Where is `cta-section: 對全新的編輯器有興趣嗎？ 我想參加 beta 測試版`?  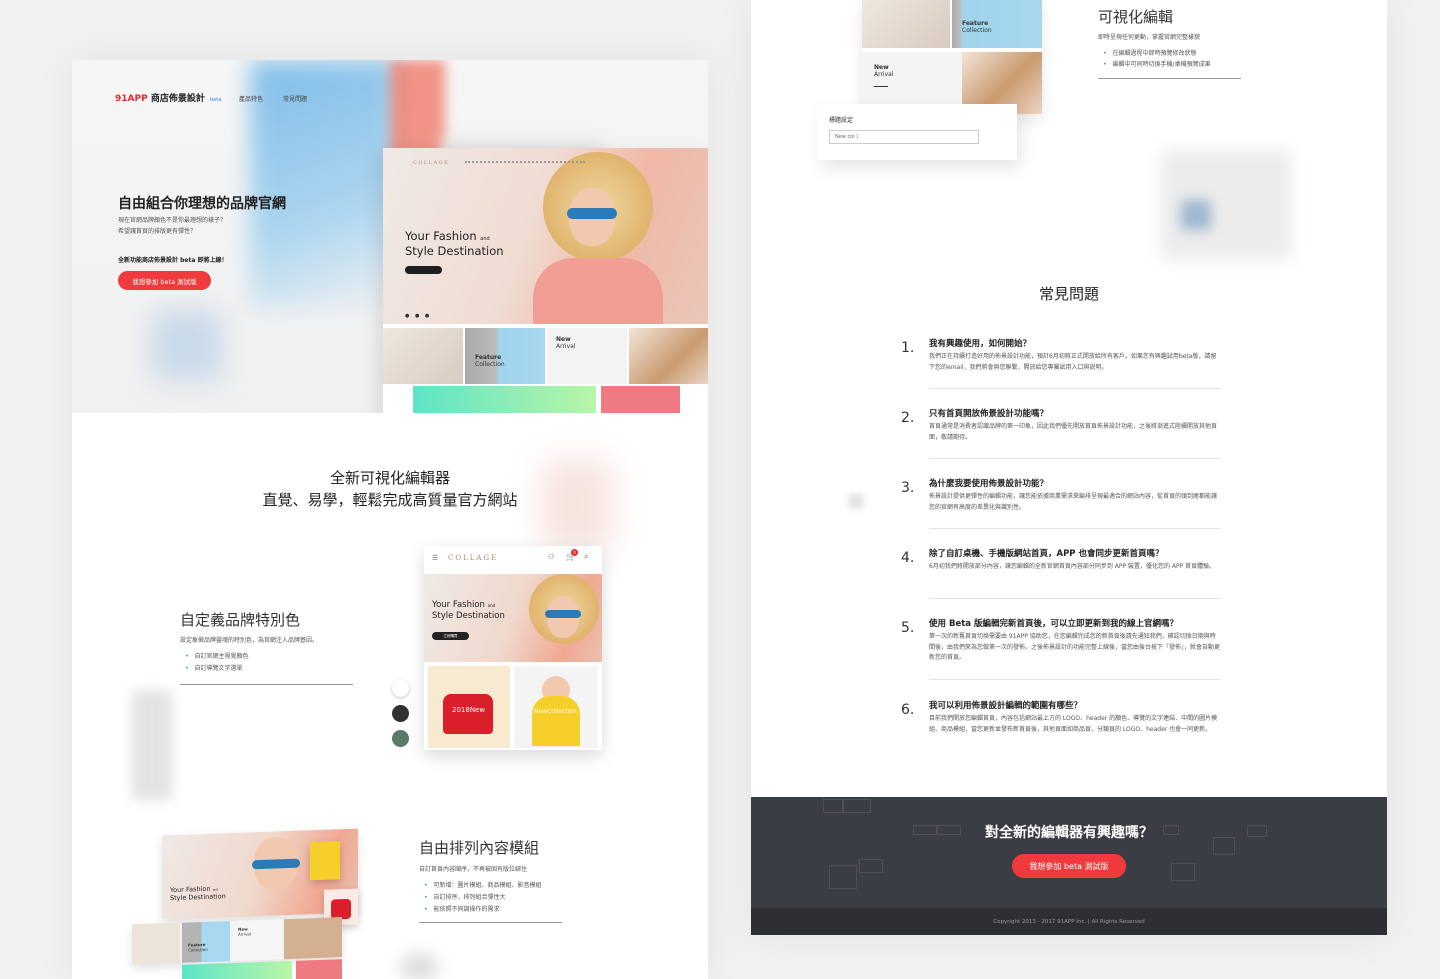
cta-section: 對全新的編輯器有興趣嗎？ 我想參加 beta 測試版 is located at coordinates (1069, 852).